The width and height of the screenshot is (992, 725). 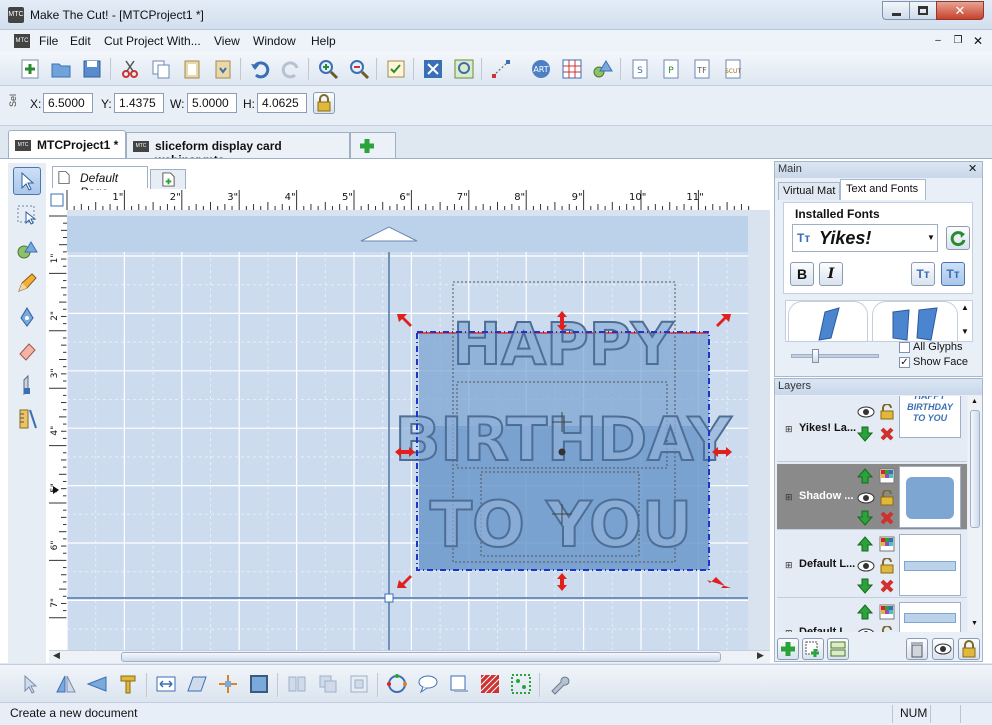 What do you see at coordinates (433, 69) in the screenshot?
I see `settings-tool-icon` at bounding box center [433, 69].